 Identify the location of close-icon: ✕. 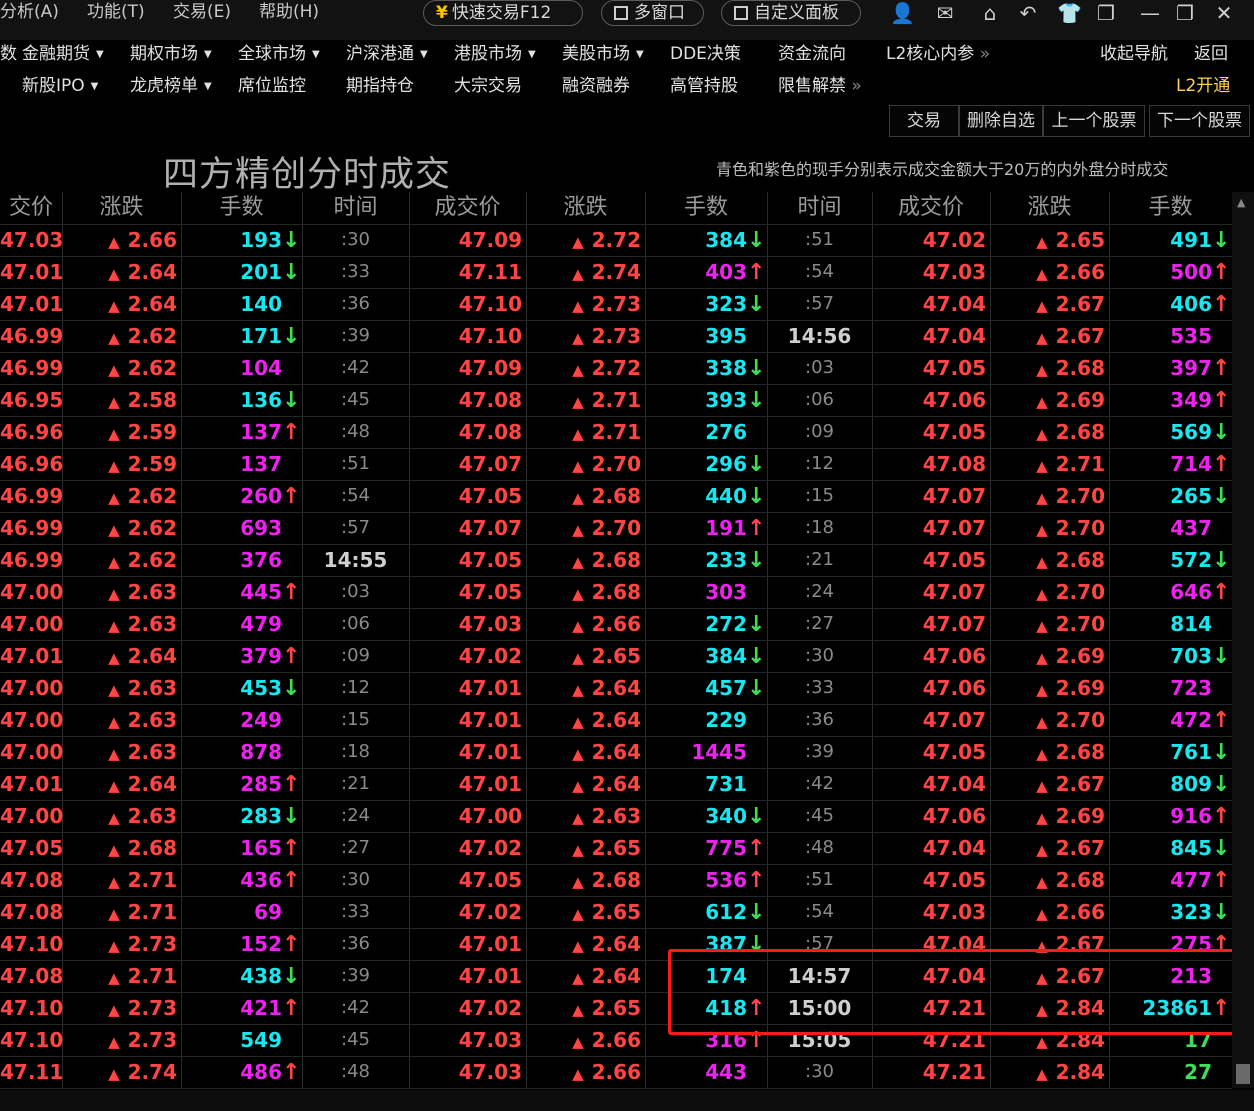
(1224, 14).